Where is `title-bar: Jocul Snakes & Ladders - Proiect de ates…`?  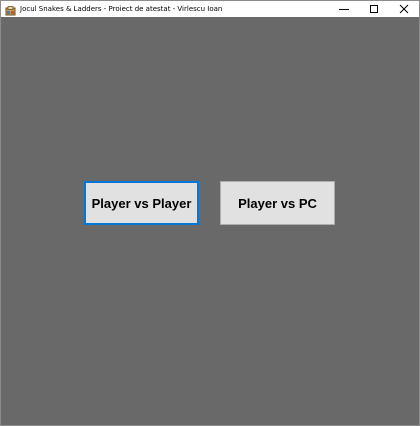 title-bar: Jocul Snakes & Ladders - Proiect de ates… is located at coordinates (210, 9).